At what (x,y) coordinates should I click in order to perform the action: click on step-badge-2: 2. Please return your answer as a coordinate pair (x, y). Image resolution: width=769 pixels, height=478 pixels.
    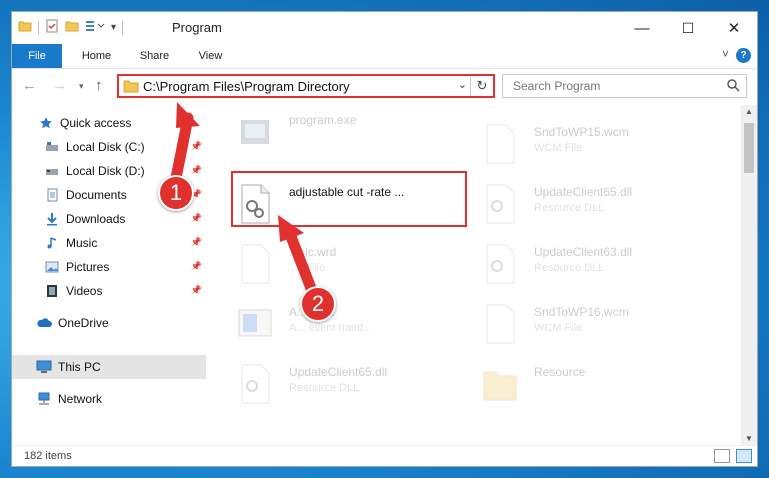
    Looking at the image, I should click on (318, 304).